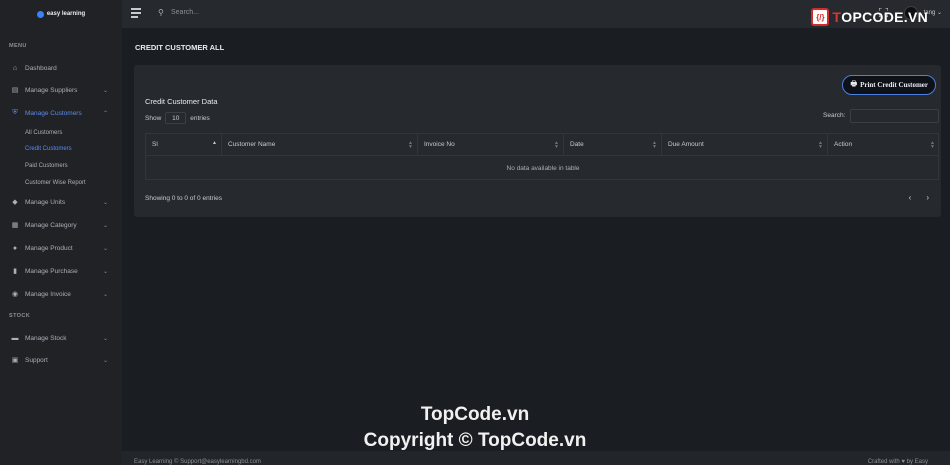  I want to click on next-page-button: ›, so click(927, 197).